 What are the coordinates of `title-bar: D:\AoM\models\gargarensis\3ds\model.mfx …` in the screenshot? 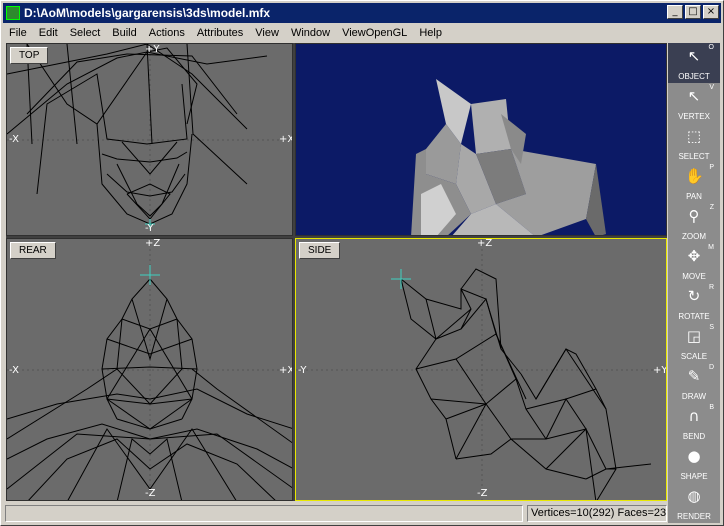 It's located at (362, 13).